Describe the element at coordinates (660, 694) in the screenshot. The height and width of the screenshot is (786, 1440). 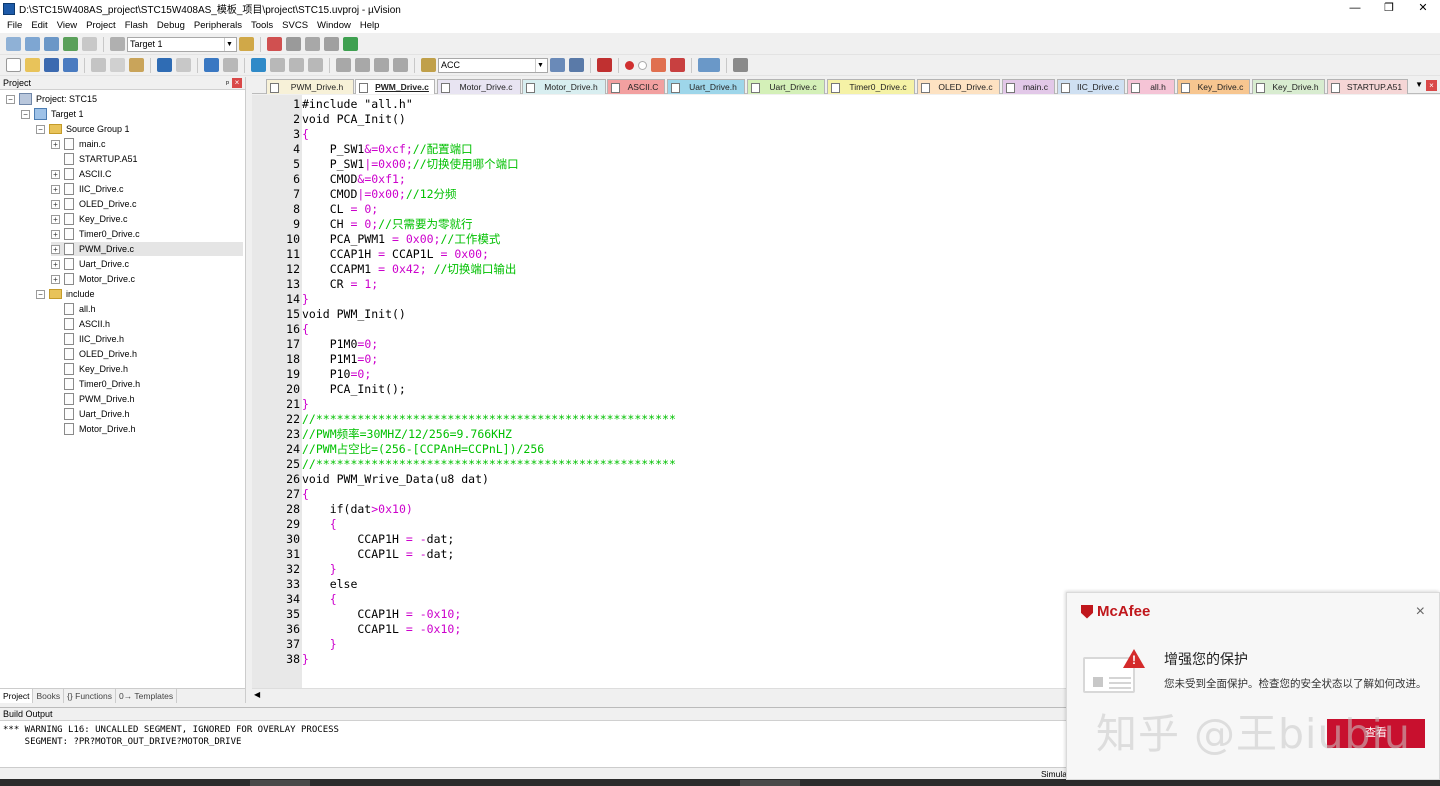
I see `horizontal-scrollbar: ◀` at that location.